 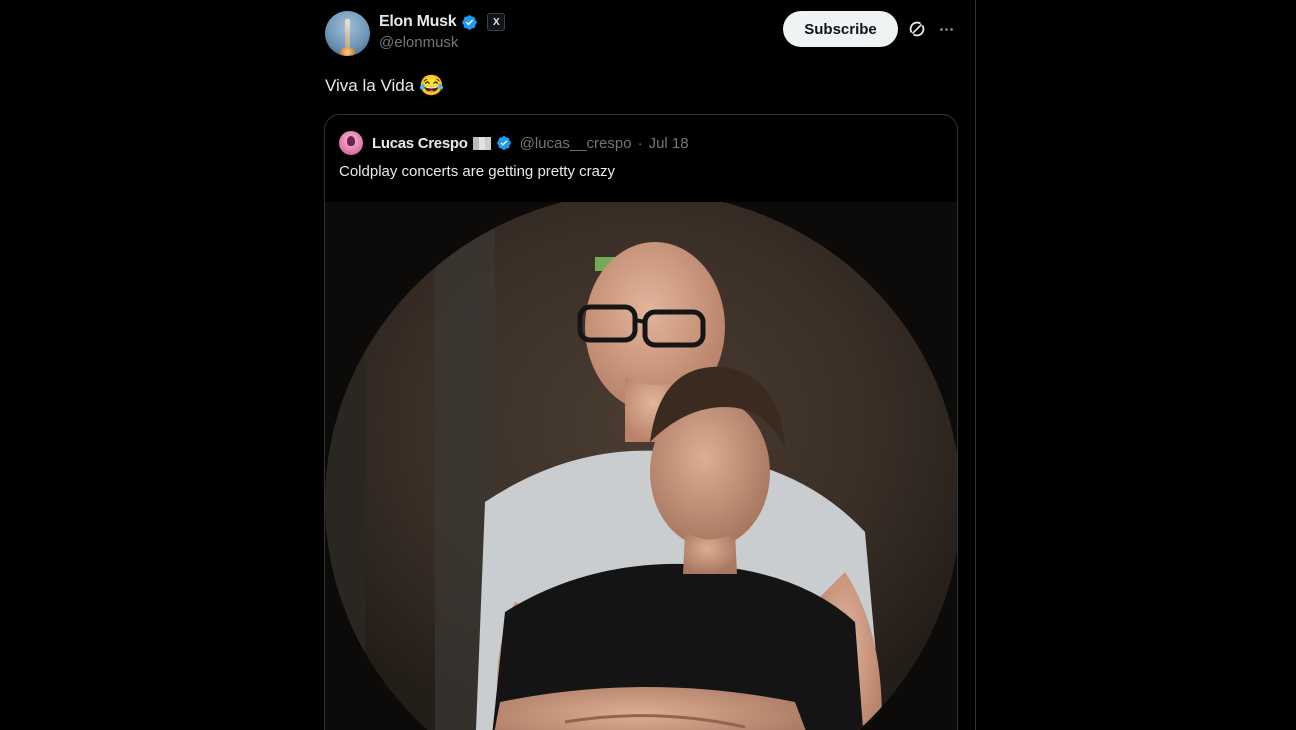 What do you see at coordinates (496, 22) in the screenshot?
I see `x-affiliate-icon: X` at bounding box center [496, 22].